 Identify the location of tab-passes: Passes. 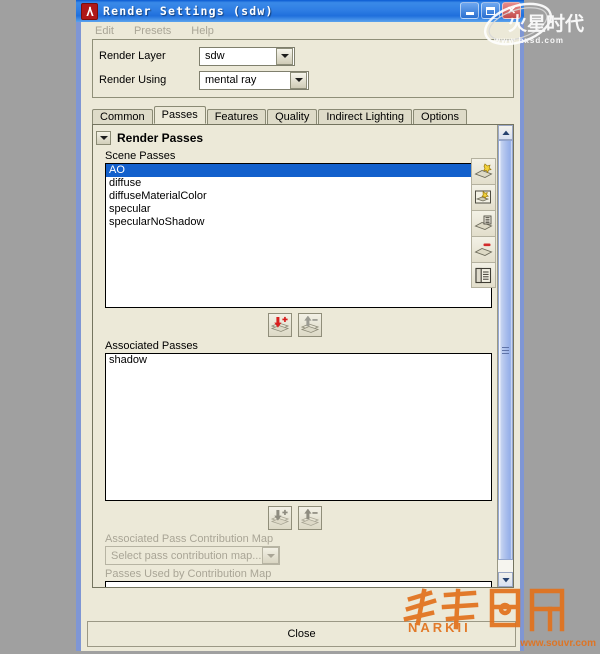
(179, 115).